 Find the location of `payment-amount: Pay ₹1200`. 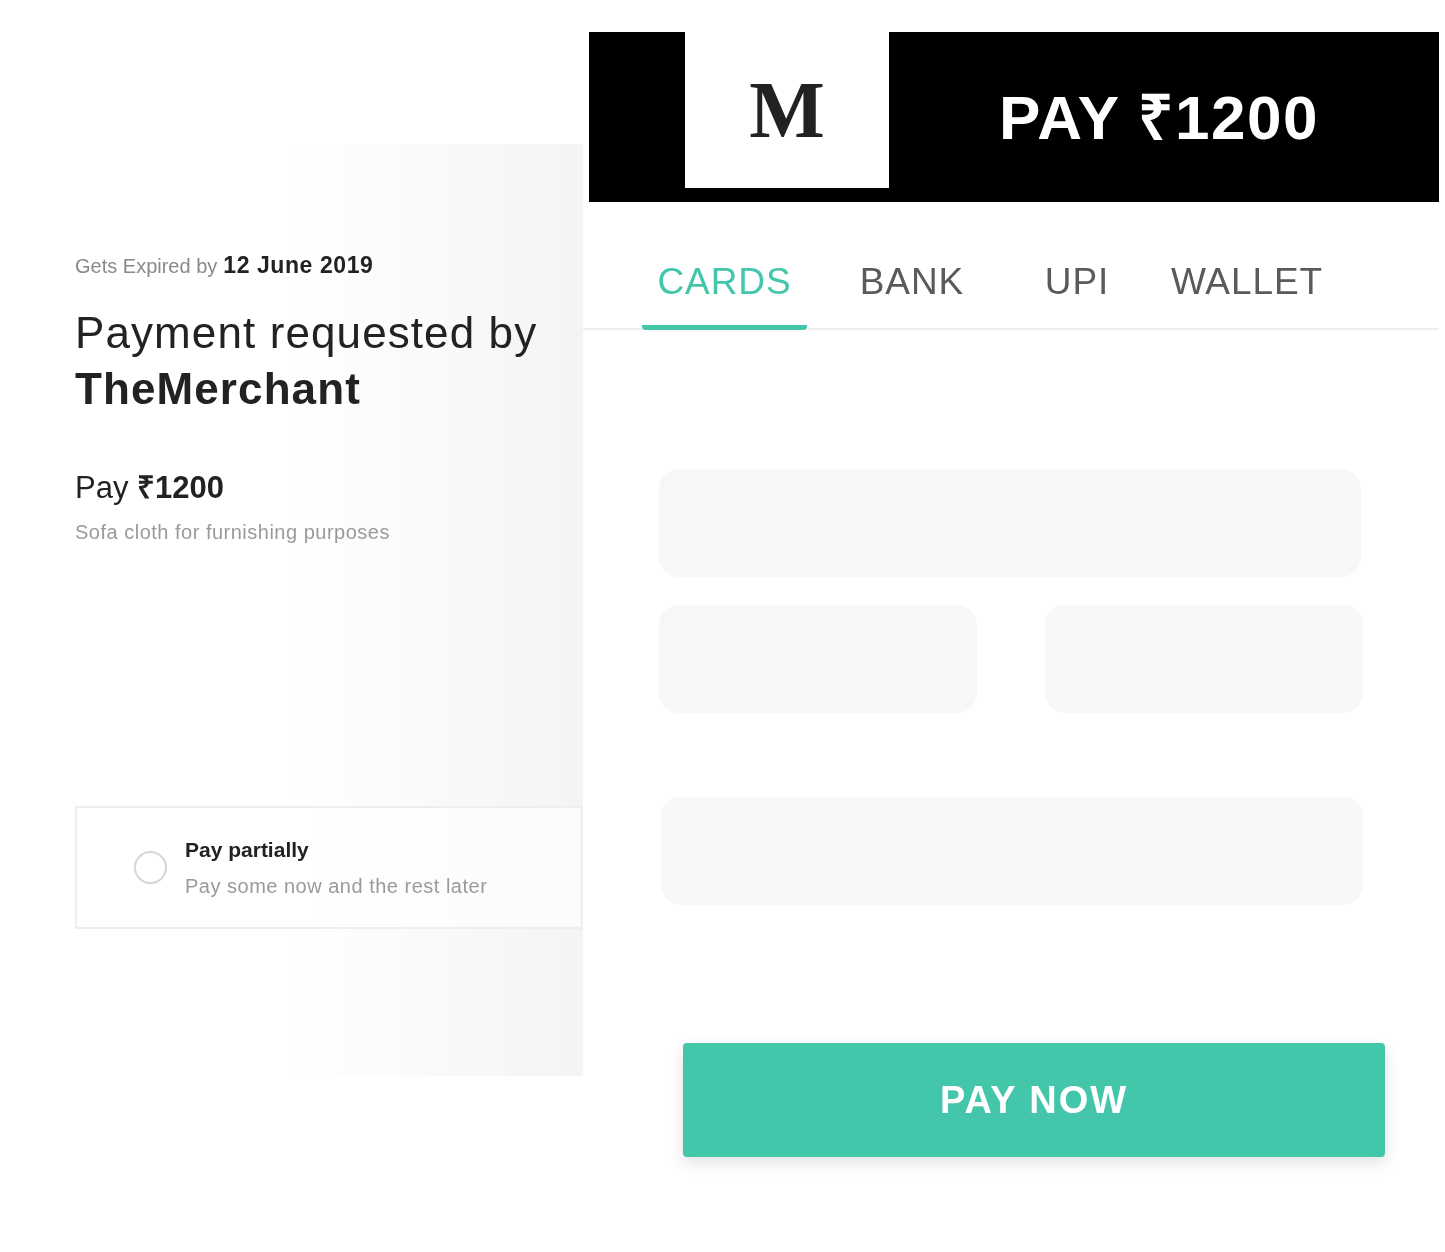

payment-amount: Pay ₹1200 is located at coordinates (150, 487).